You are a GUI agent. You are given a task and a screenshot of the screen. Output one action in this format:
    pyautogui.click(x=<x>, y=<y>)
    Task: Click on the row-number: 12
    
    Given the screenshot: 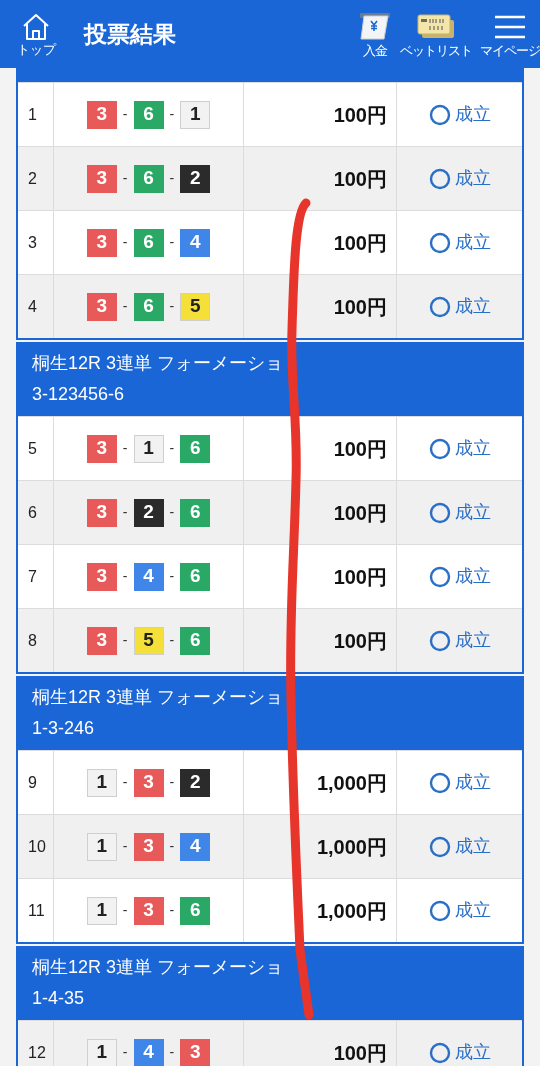 What is the action you would take?
    pyautogui.click(x=37, y=1052)
    